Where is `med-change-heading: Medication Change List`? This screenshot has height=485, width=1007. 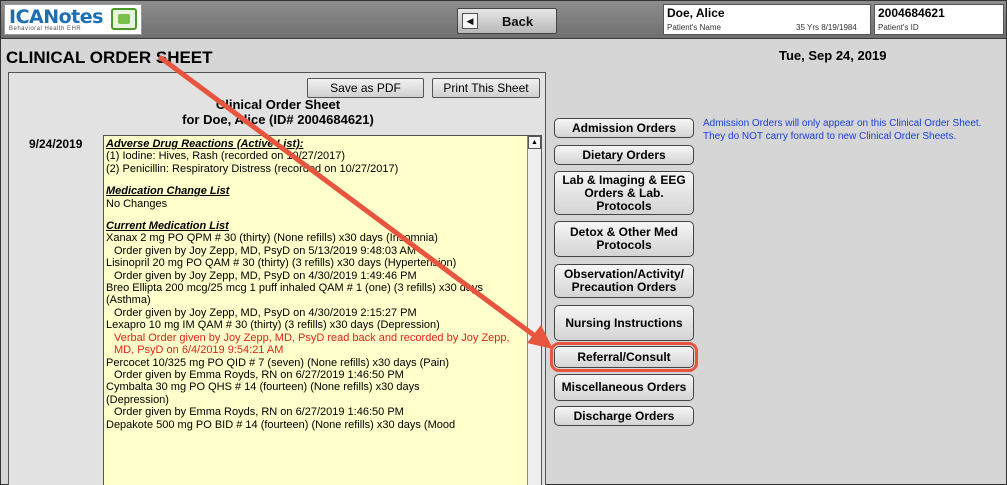 med-change-heading: Medication Change List is located at coordinates (168, 191).